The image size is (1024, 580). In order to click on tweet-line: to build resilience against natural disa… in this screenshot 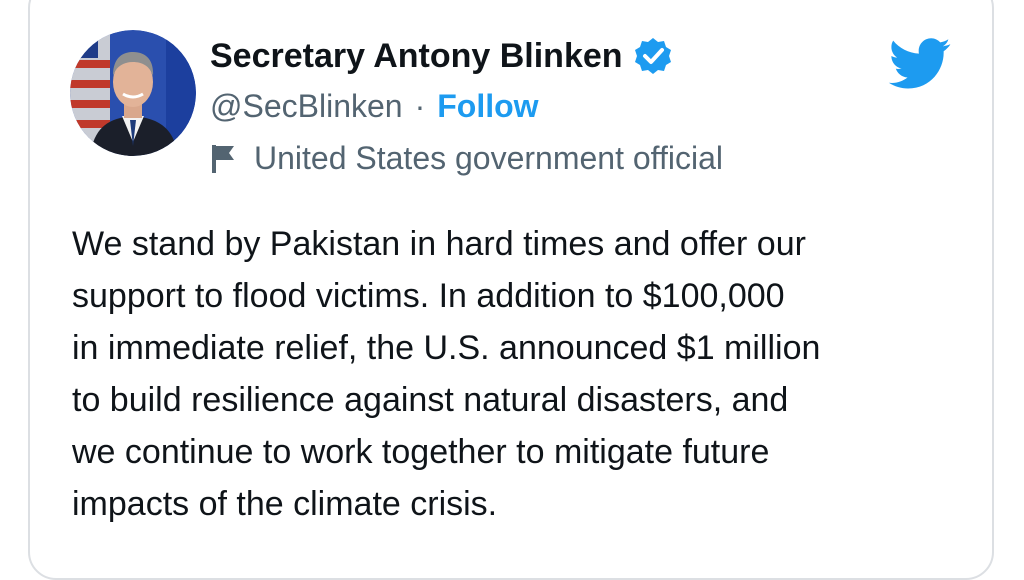, I will do `click(430, 400)`.